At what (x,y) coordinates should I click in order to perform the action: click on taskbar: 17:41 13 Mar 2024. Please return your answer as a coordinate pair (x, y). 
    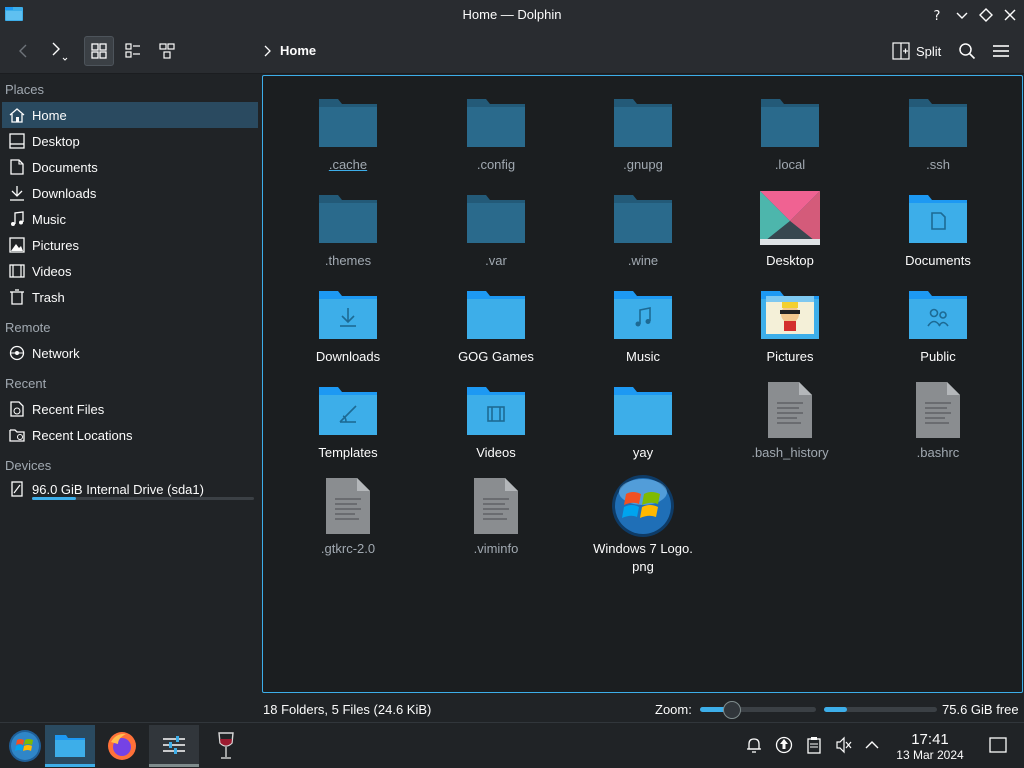
    Looking at the image, I should click on (512, 745).